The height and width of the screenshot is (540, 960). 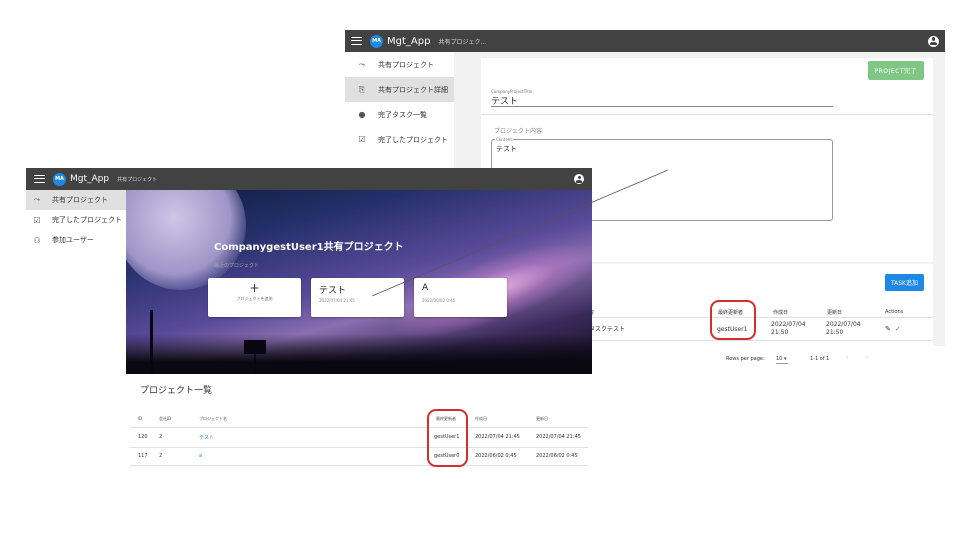 What do you see at coordinates (745, 359) in the screenshot?
I see `rows-per-page-label: Rows per page:` at bounding box center [745, 359].